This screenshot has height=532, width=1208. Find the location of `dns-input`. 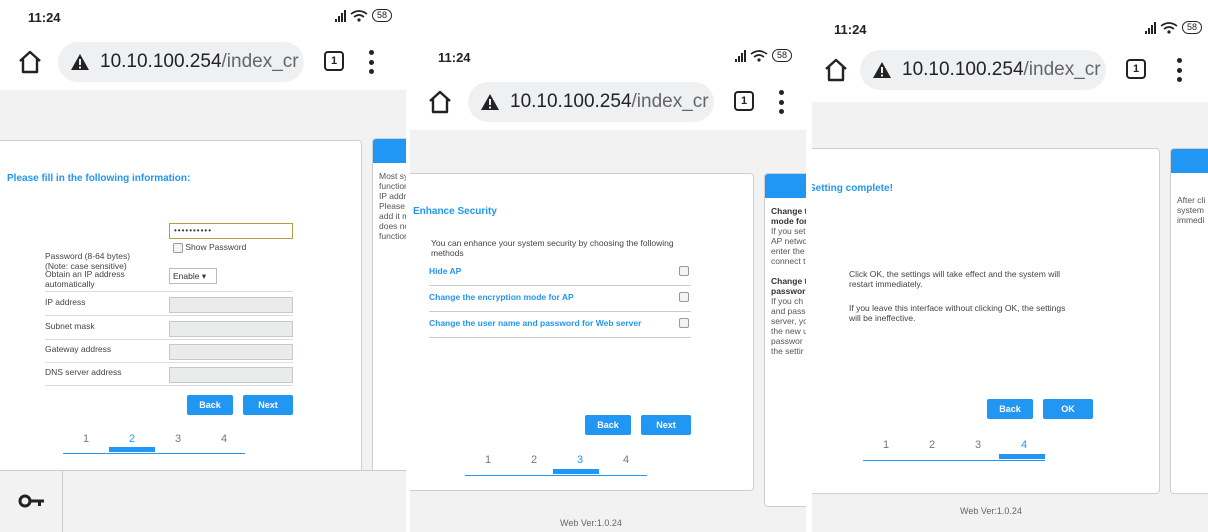

dns-input is located at coordinates (231, 375).